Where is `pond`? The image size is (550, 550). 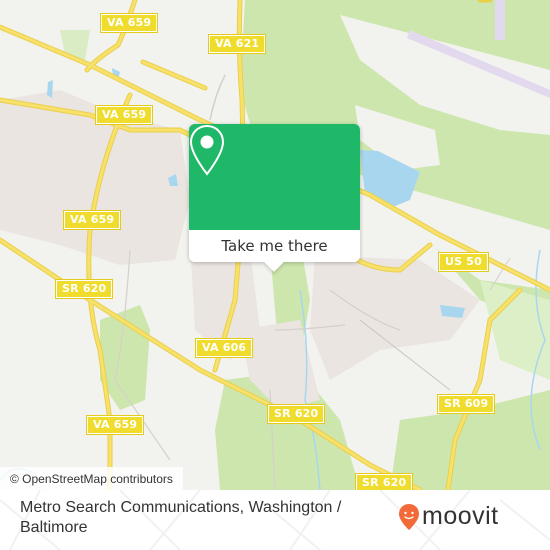
pond is located at coordinates (50, 89).